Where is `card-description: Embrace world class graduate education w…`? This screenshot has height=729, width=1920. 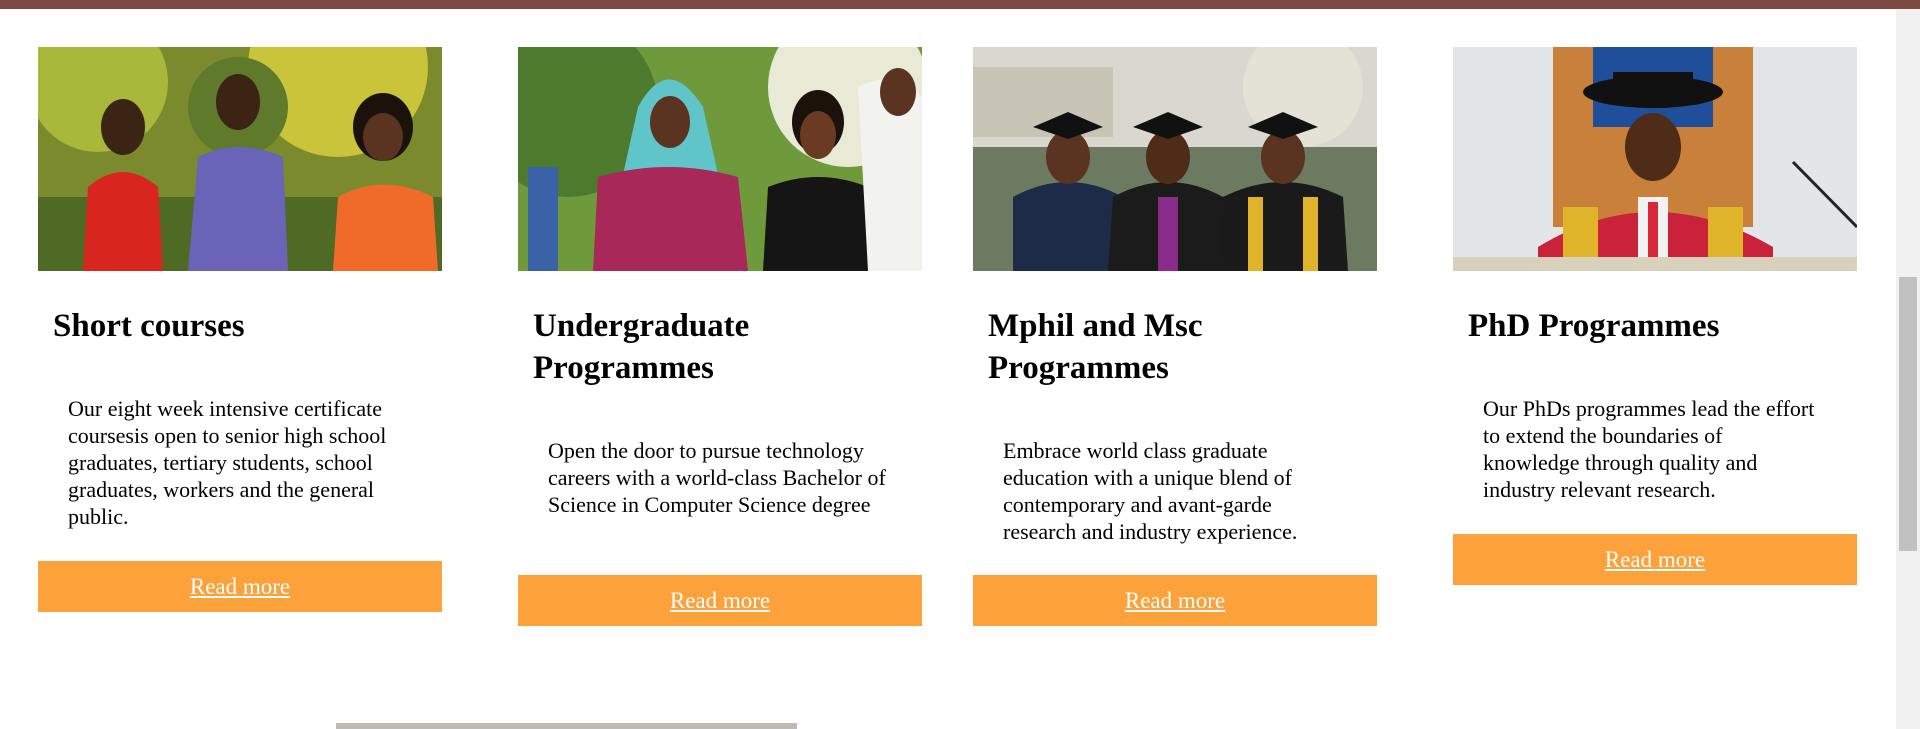 card-description: Embrace world class graduate education w… is located at coordinates (1150, 491).